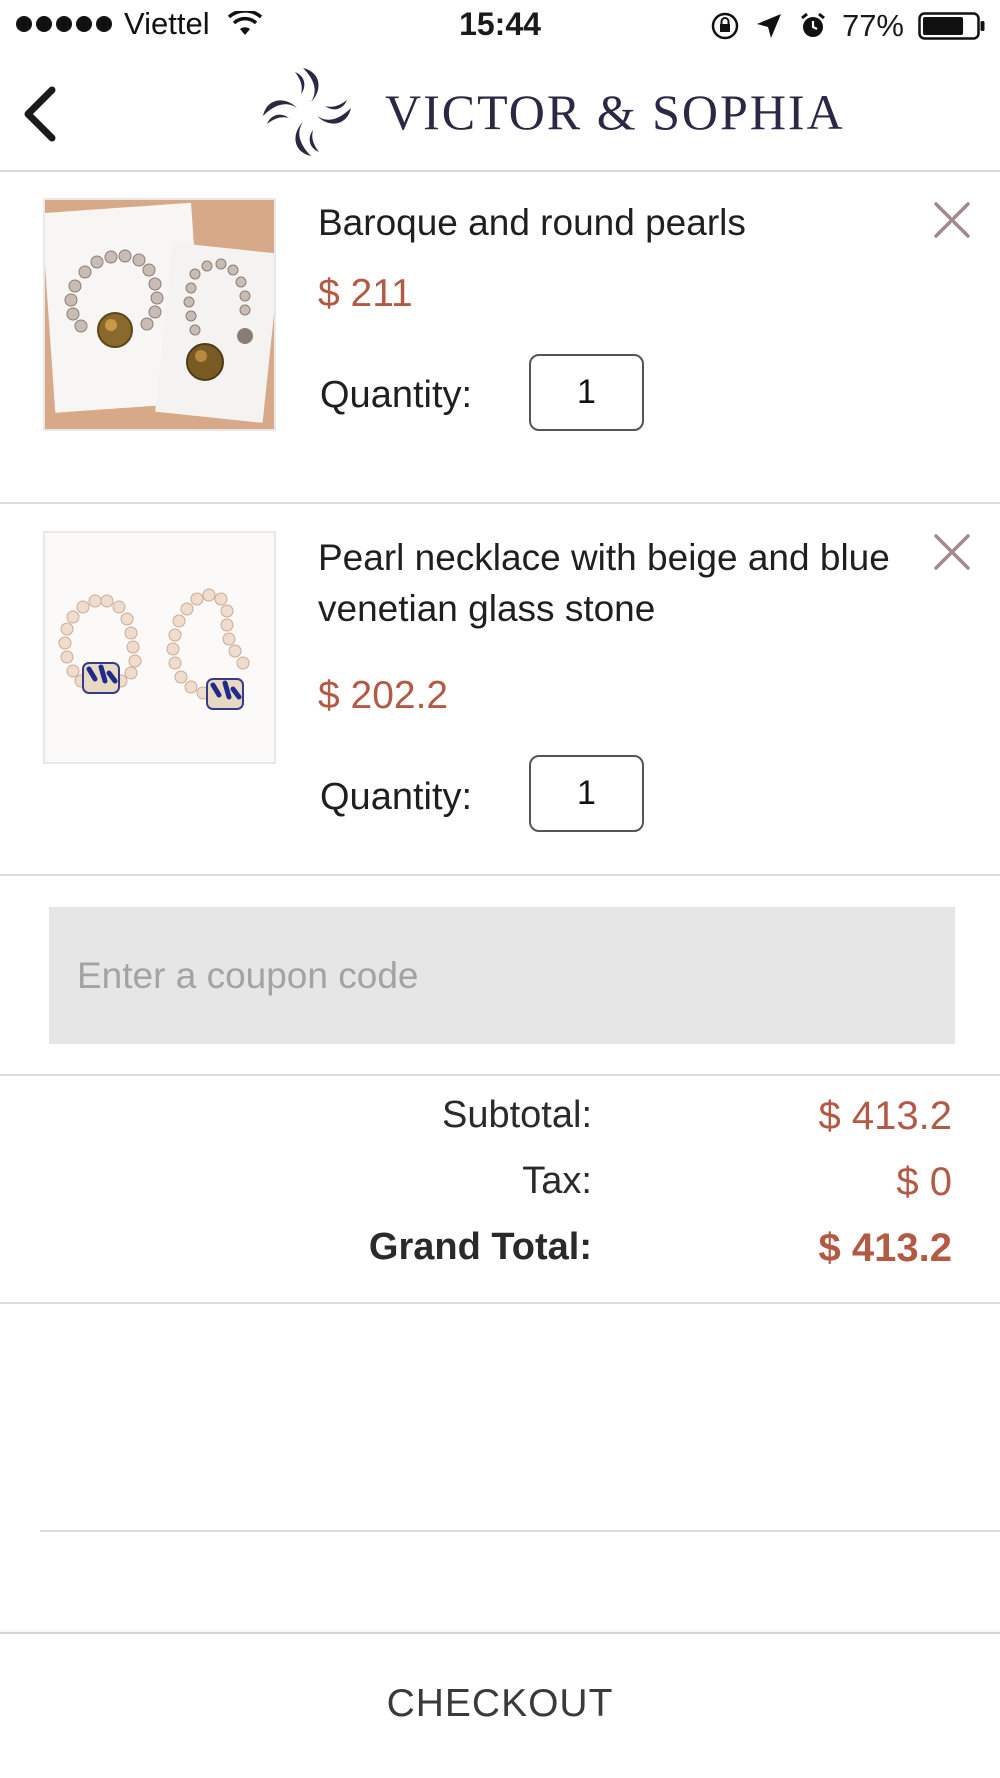 This screenshot has width=1000, height=1778. What do you see at coordinates (307, 112) in the screenshot?
I see `brand-logo` at bounding box center [307, 112].